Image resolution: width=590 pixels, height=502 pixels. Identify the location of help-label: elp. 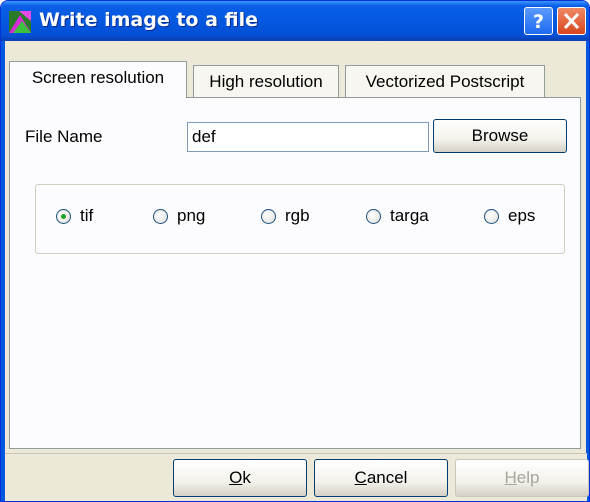
(528, 477).